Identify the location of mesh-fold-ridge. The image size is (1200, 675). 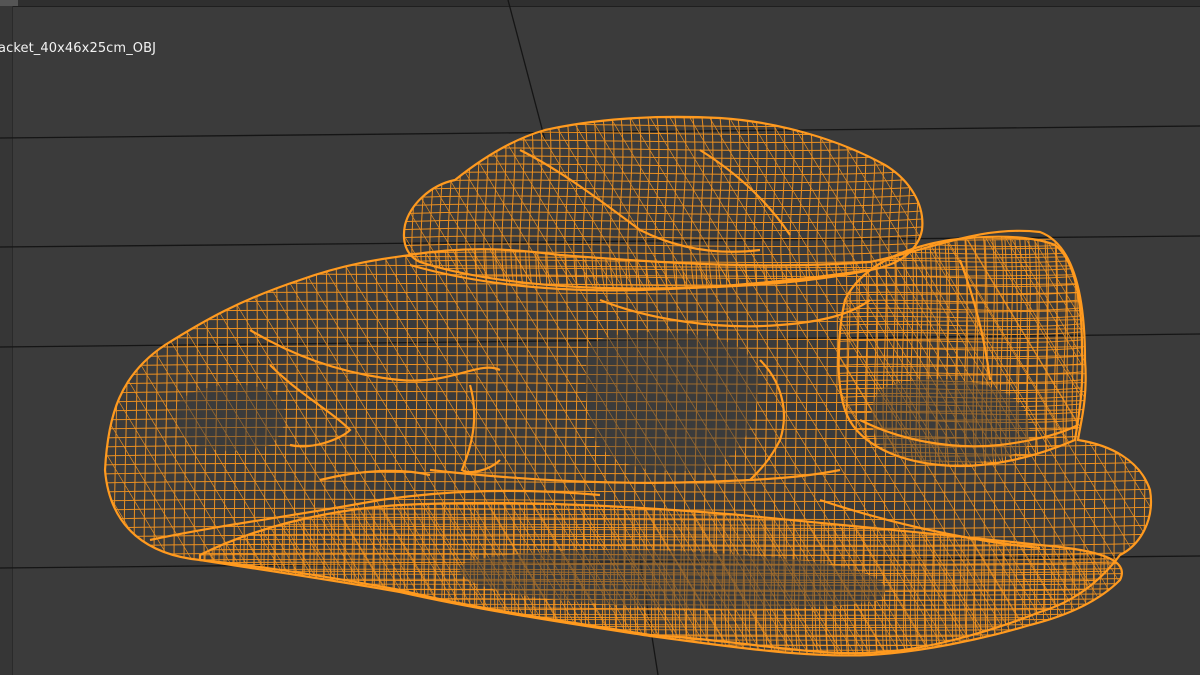
(480, 429).